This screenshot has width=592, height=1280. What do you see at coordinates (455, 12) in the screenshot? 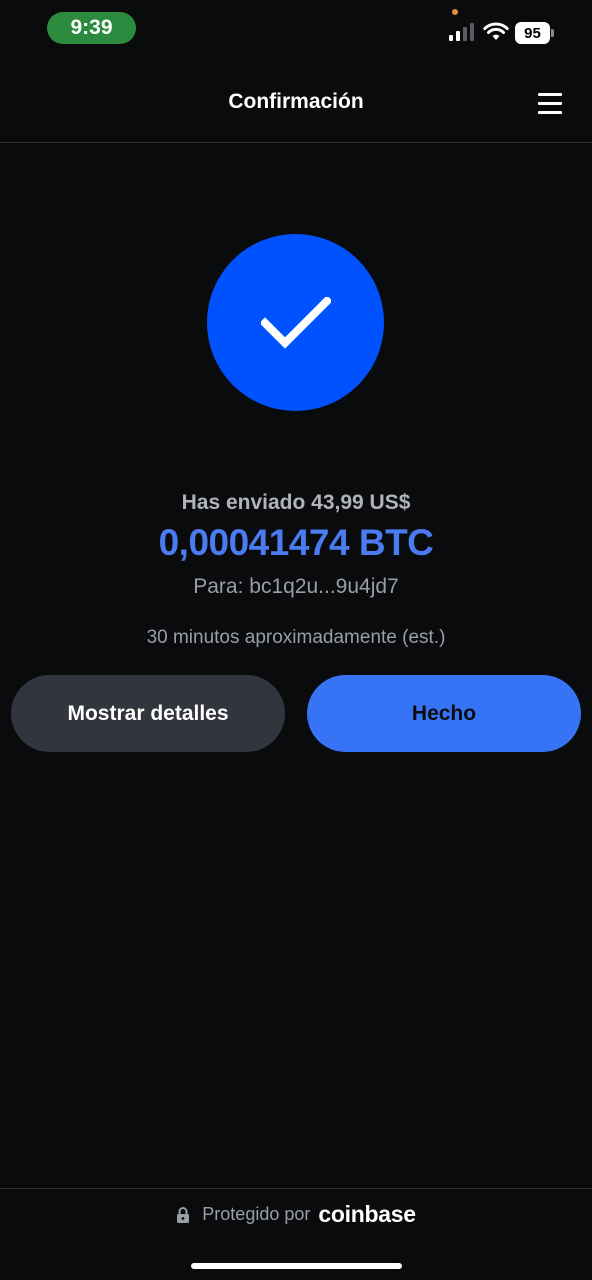
I see `privacy-indicator-dot` at bounding box center [455, 12].